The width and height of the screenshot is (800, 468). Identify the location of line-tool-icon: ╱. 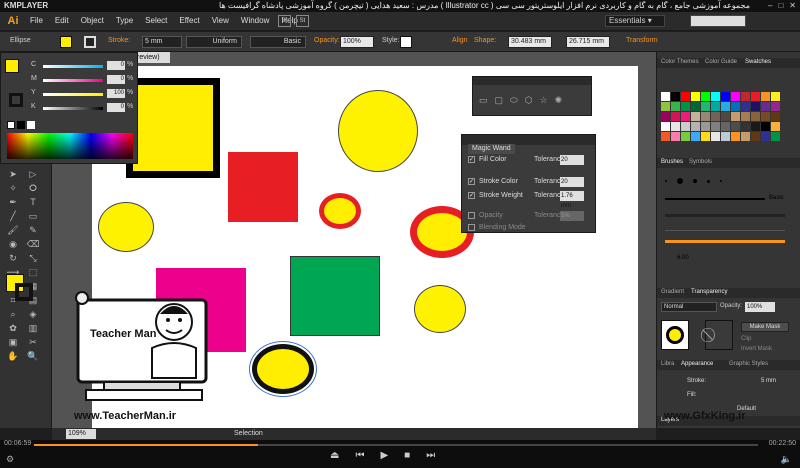
(13, 216).